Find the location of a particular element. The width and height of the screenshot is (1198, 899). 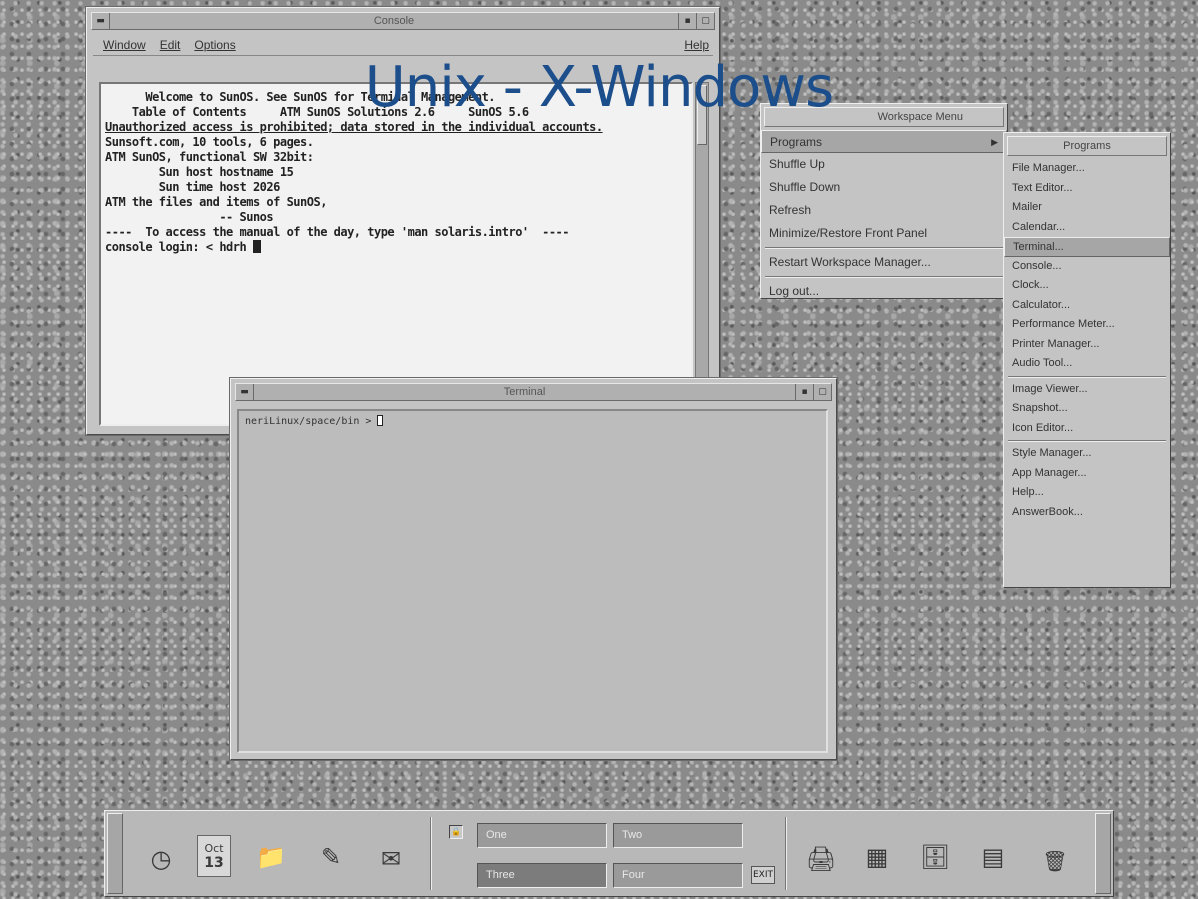

terminal-titlebar: ▬ Terminal ▪ ▢ is located at coordinates (533, 392).